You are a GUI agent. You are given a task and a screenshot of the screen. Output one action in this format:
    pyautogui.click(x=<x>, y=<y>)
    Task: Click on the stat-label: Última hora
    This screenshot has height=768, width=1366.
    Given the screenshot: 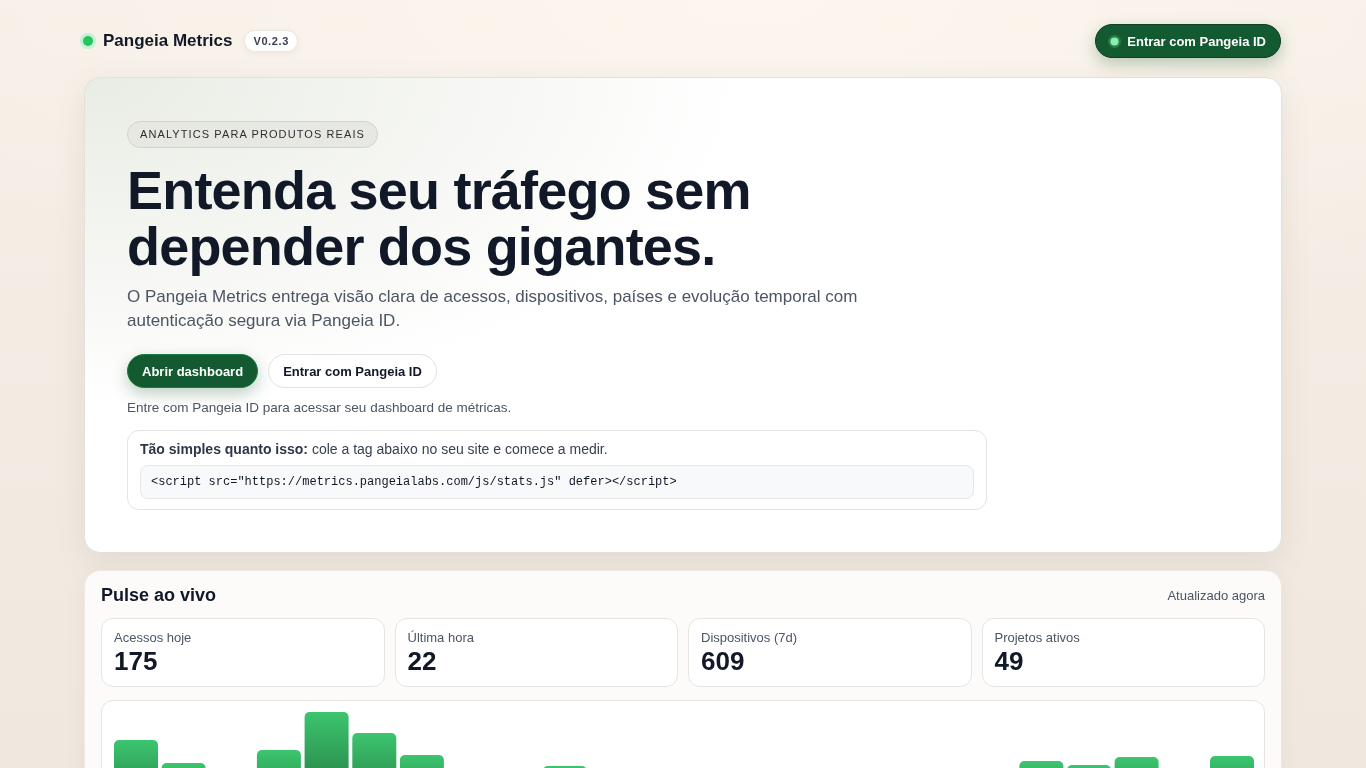 What is the action you would take?
    pyautogui.click(x=440, y=637)
    